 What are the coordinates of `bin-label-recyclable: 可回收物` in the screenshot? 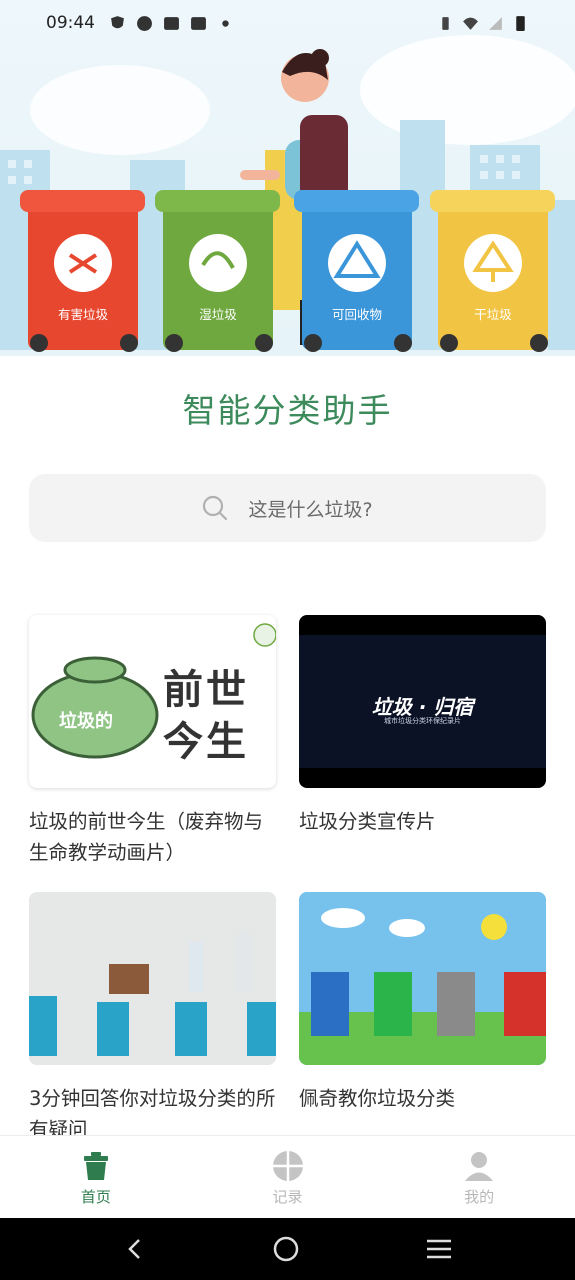 It's located at (356, 314).